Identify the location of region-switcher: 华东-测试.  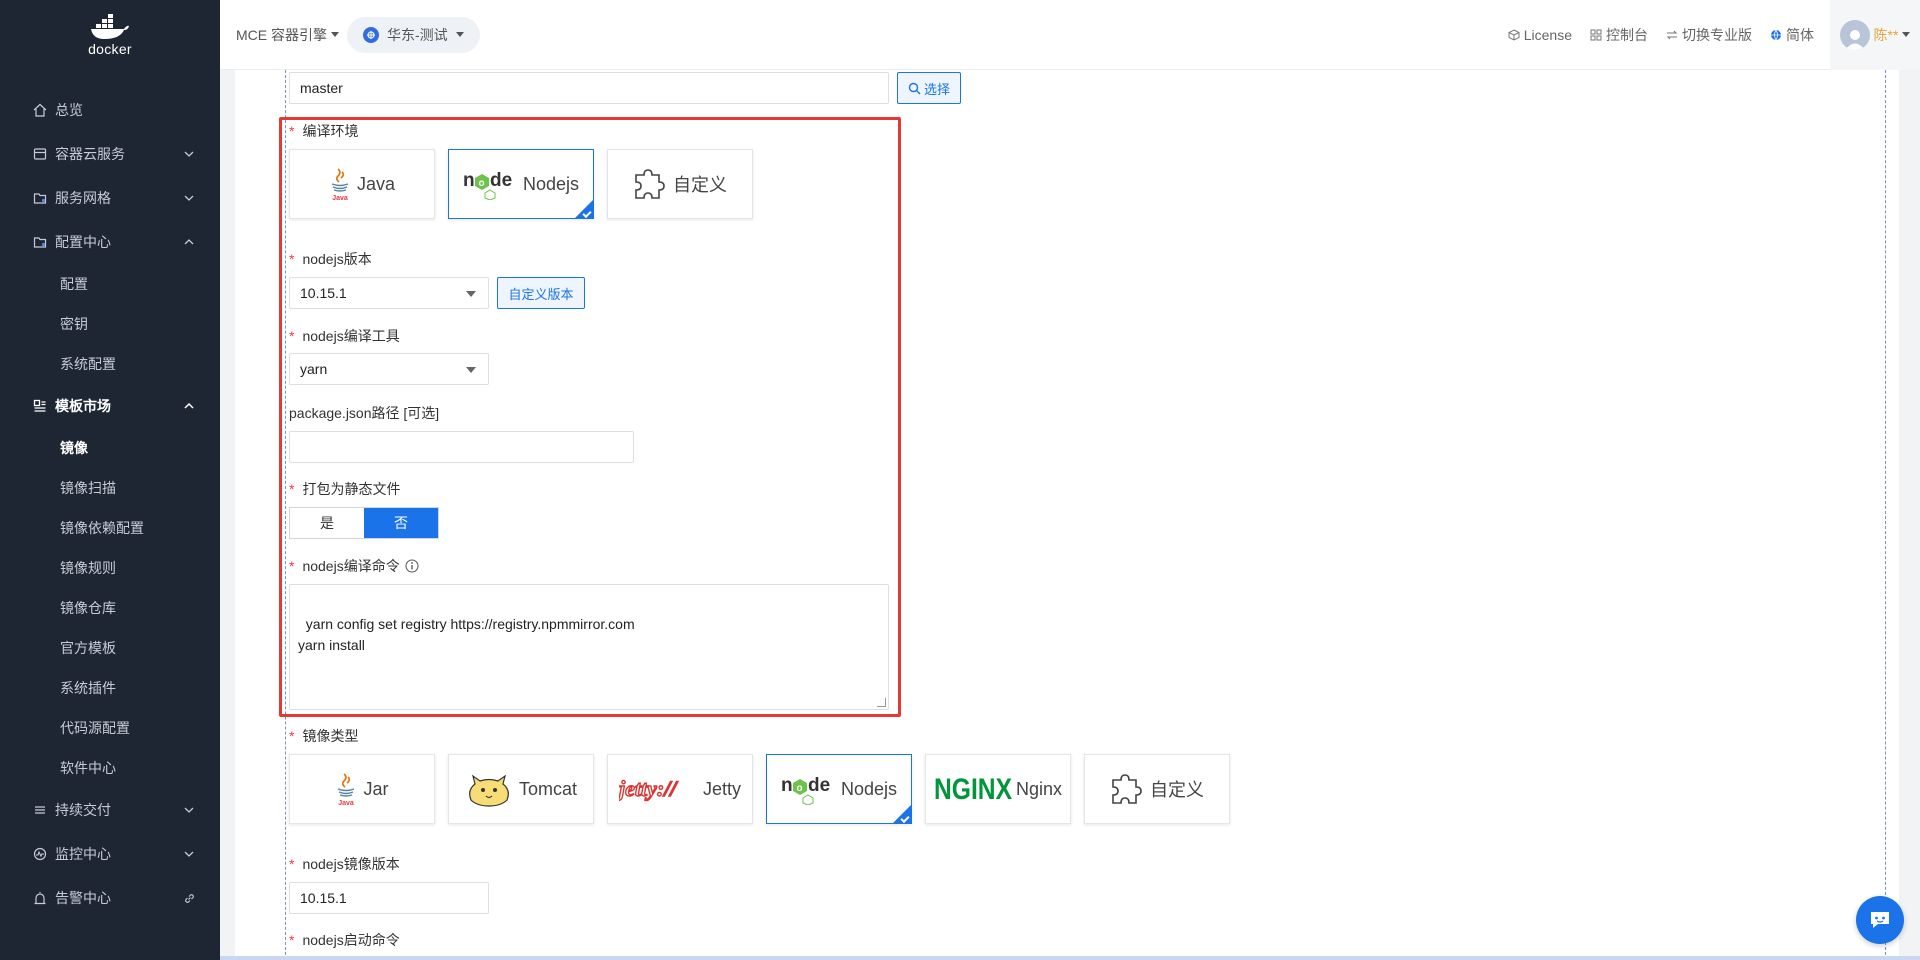
(413, 34).